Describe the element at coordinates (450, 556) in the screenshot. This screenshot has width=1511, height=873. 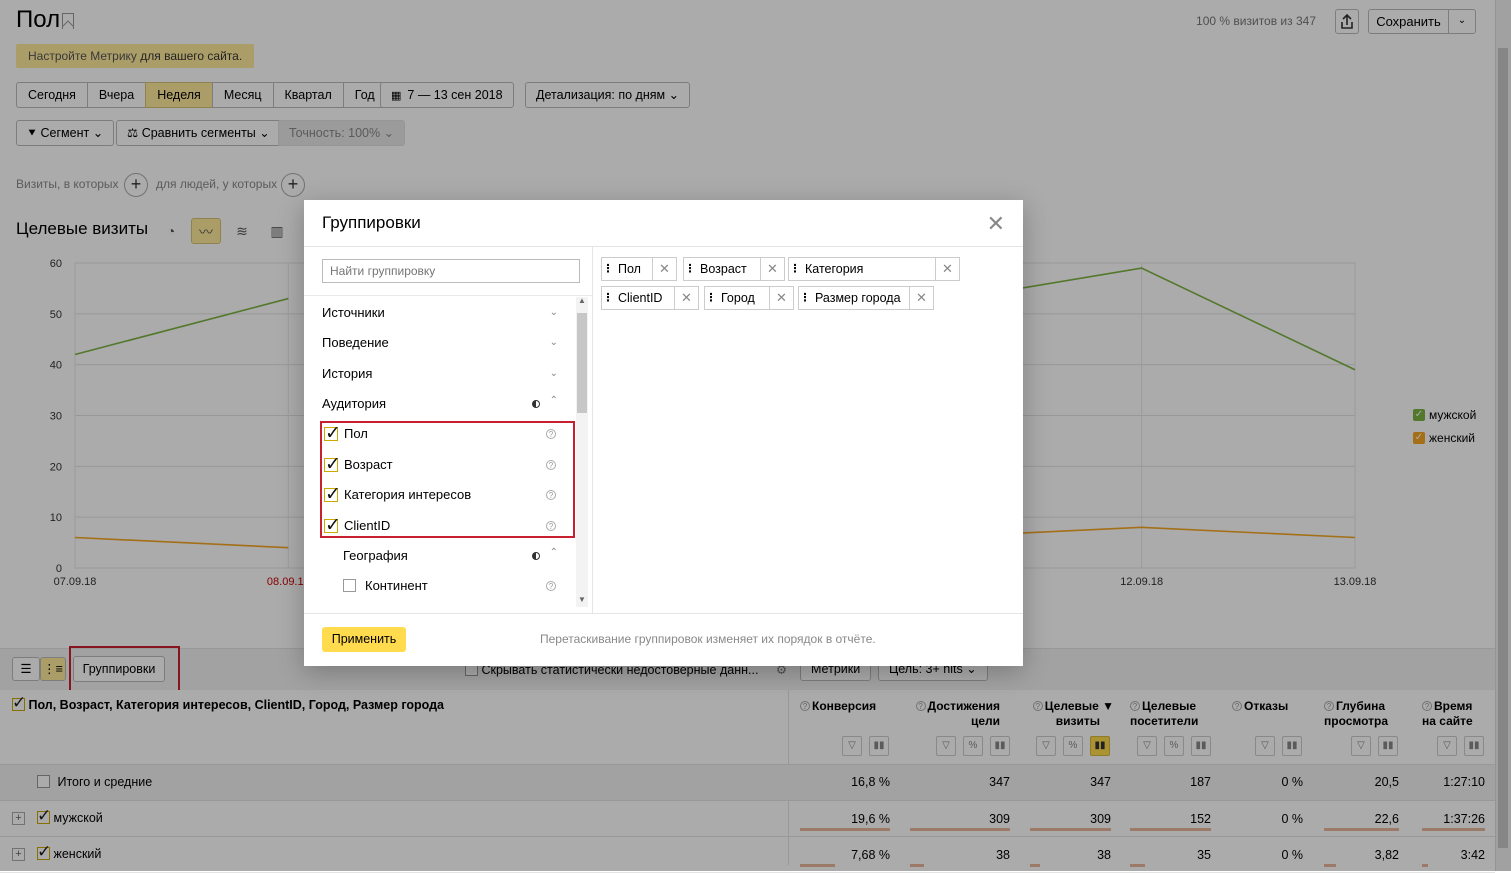
I see `category-geography: География ⌃` at that location.